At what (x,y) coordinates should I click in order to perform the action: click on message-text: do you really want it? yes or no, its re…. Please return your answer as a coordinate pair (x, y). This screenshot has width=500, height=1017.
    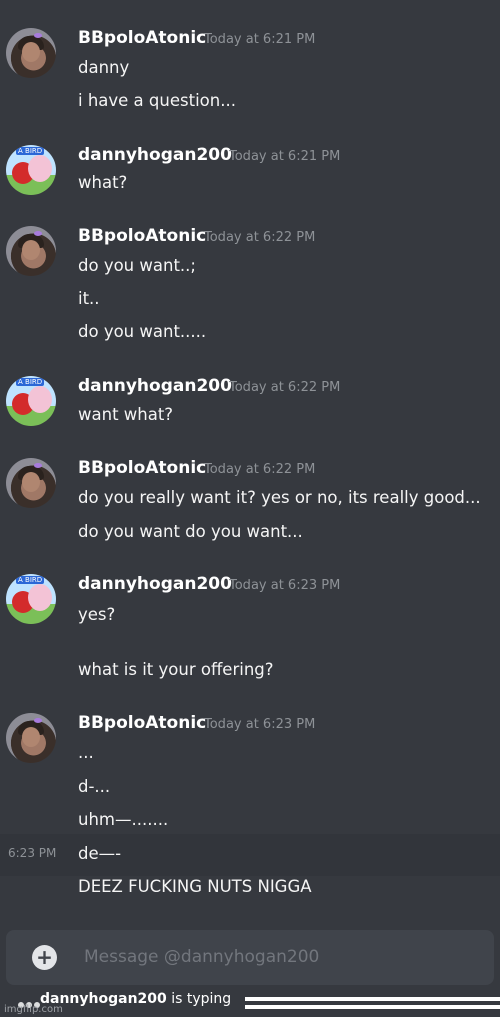
    Looking at the image, I should click on (279, 497).